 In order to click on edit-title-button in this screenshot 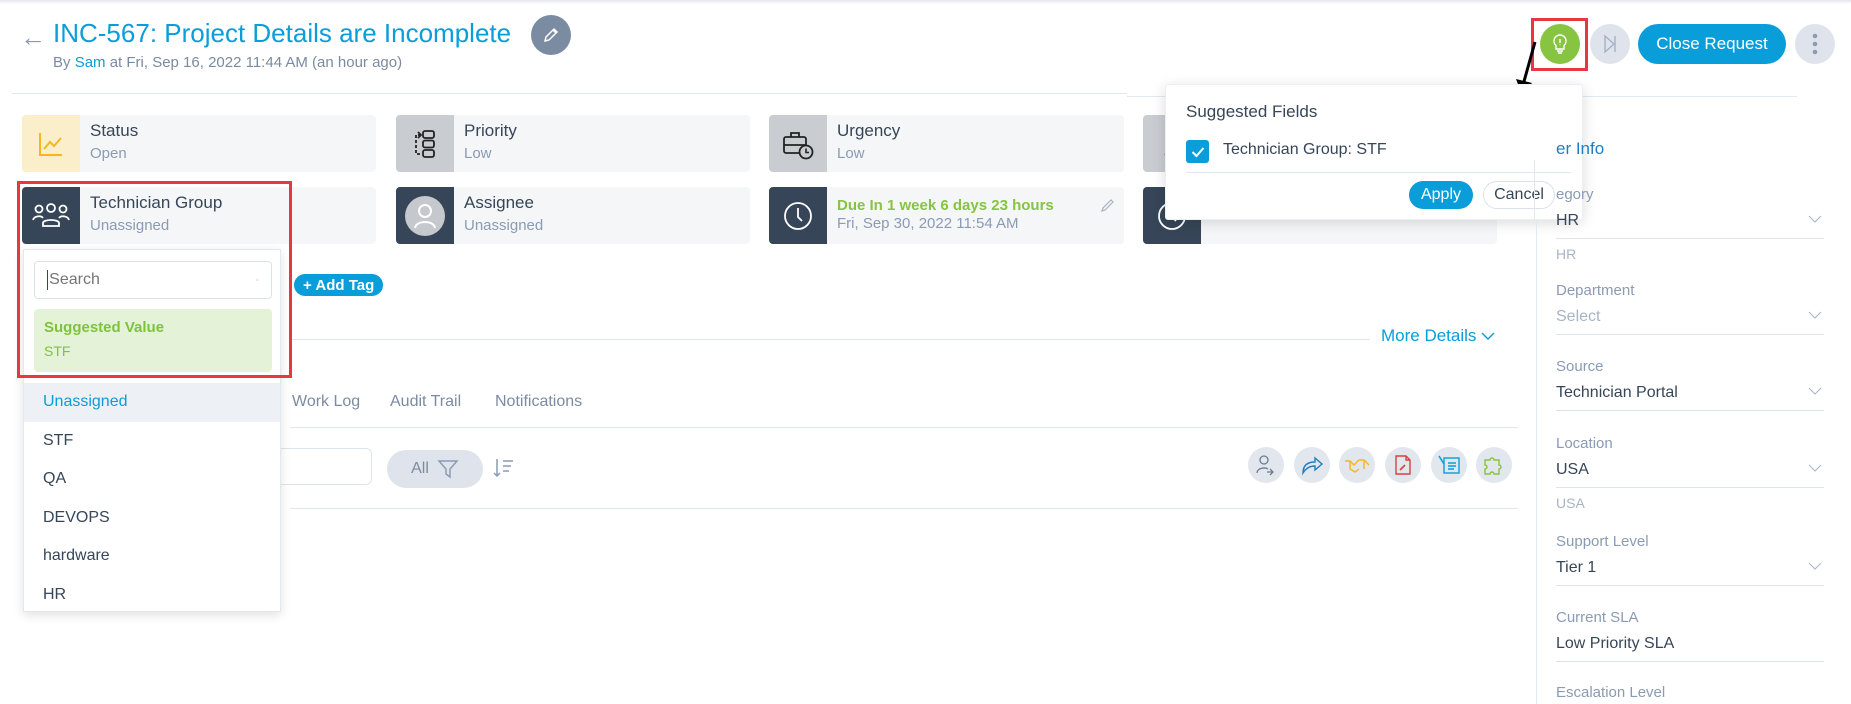, I will do `click(551, 35)`.